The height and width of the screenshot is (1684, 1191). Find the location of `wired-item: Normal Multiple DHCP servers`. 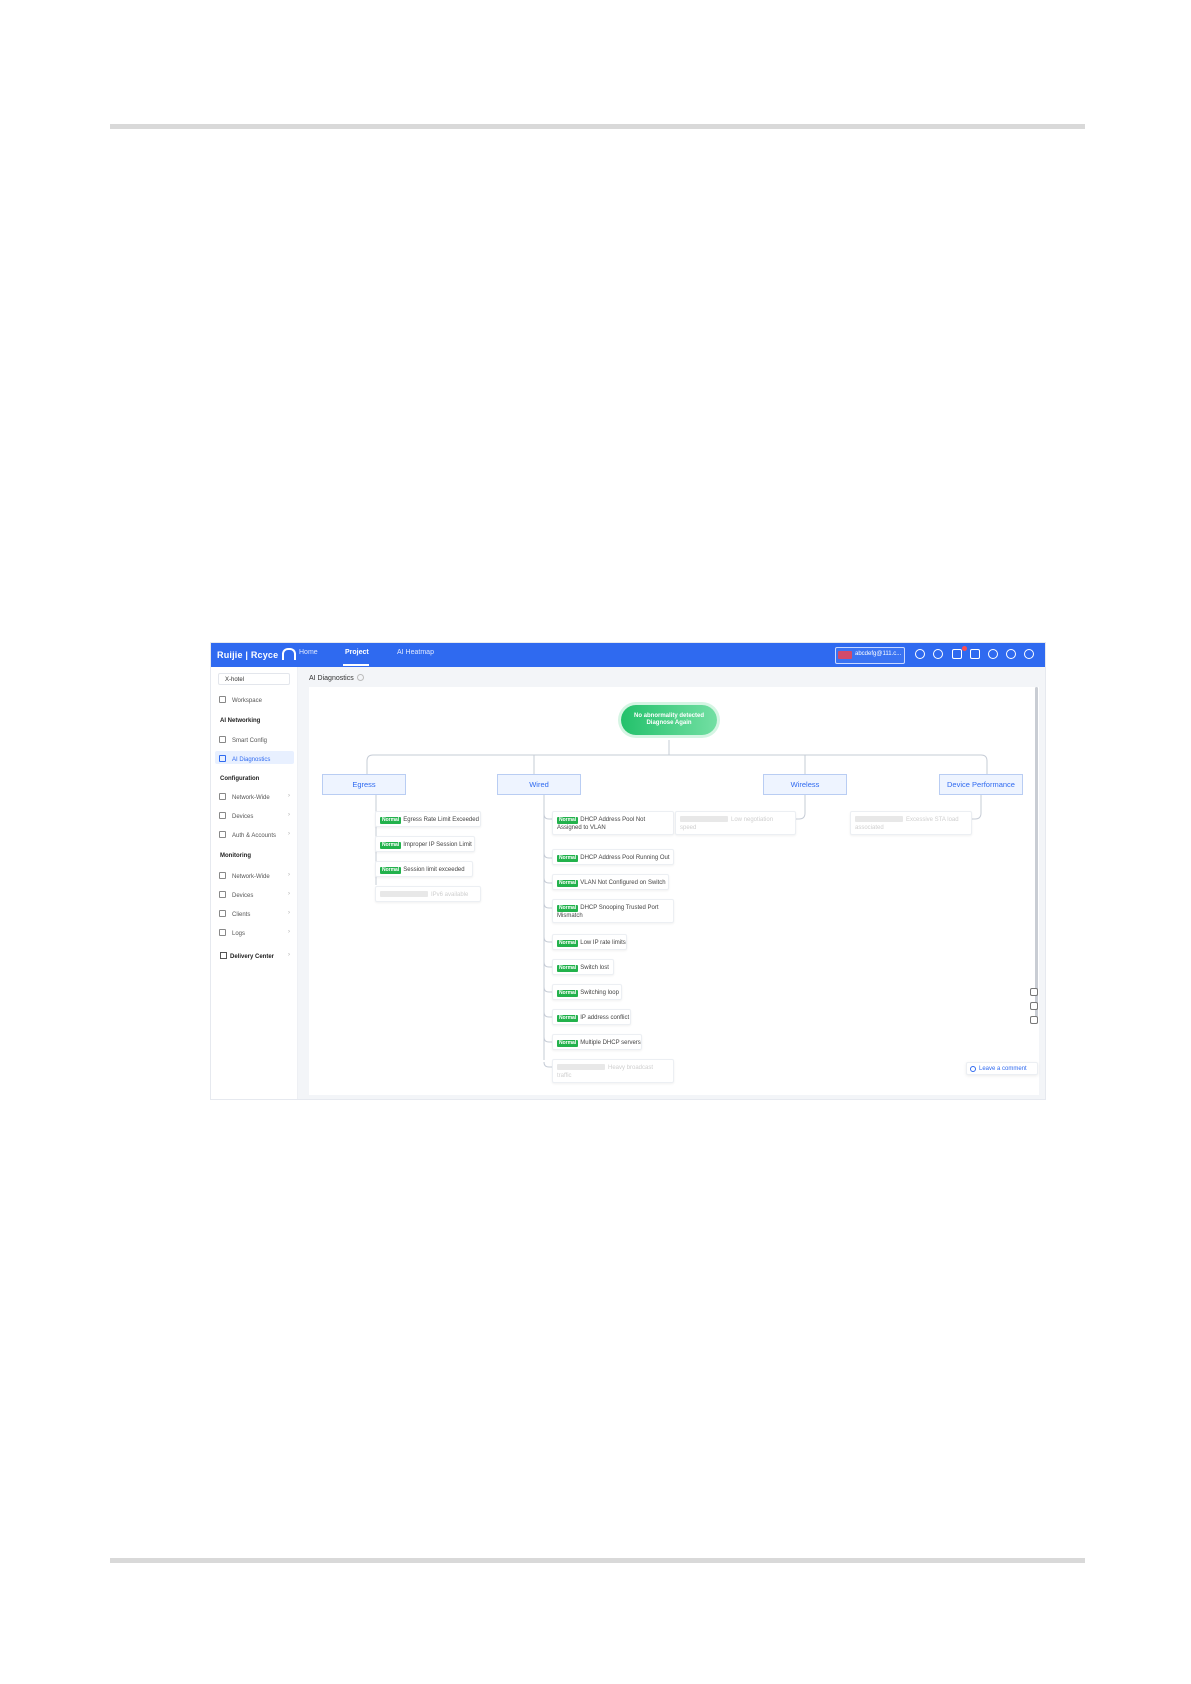

wired-item: Normal Multiple DHCP servers is located at coordinates (597, 1042).